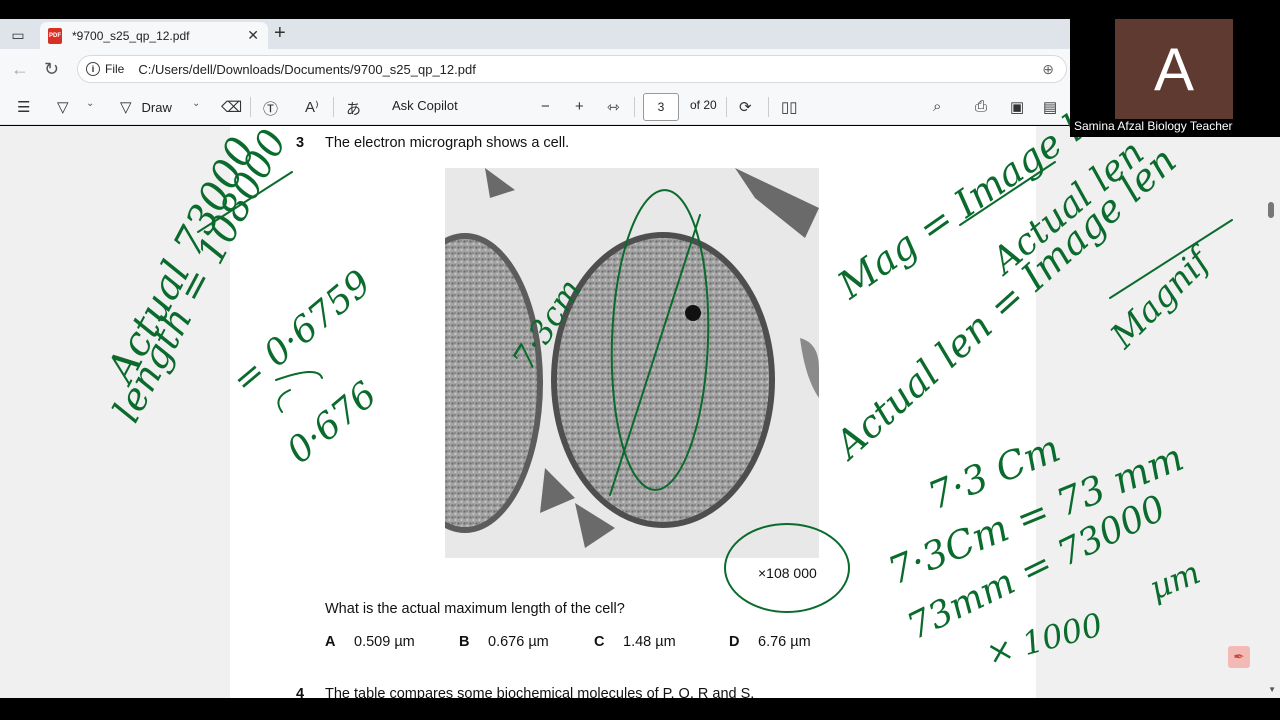 Image resolution: width=1280 pixels, height=720 pixels. Describe the element at coordinates (937, 106) in the screenshot. I see `search-icon: ⌕` at that location.